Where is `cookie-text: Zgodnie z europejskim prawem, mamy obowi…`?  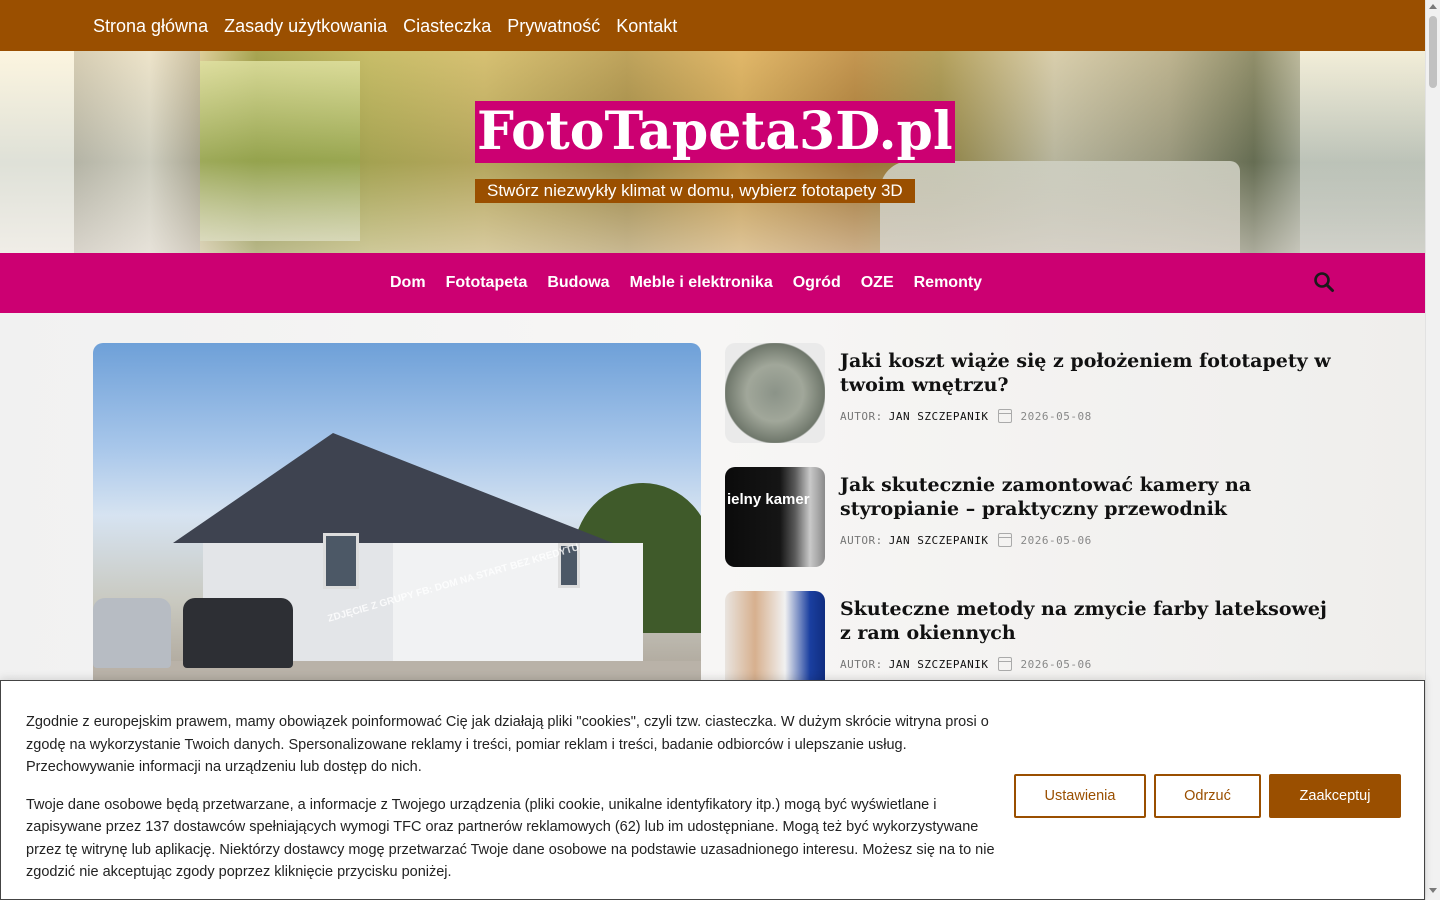 cookie-text: Zgodnie z europejskim prawem, mamy obowi… is located at coordinates (513, 797).